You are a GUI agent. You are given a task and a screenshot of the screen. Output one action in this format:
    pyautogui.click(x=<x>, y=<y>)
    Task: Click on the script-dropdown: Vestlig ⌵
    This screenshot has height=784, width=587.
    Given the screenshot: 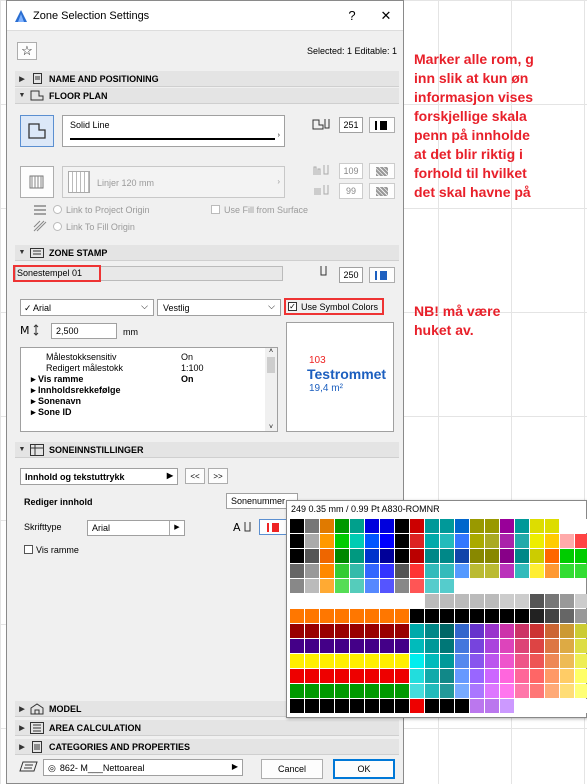 What is the action you would take?
    pyautogui.click(x=219, y=307)
    